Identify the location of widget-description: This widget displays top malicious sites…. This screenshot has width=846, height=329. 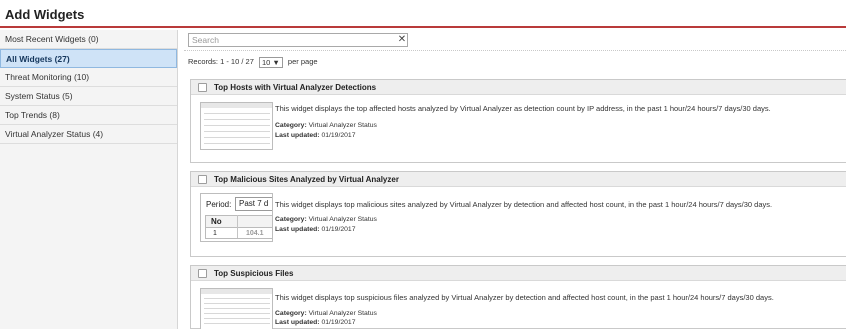
(524, 204).